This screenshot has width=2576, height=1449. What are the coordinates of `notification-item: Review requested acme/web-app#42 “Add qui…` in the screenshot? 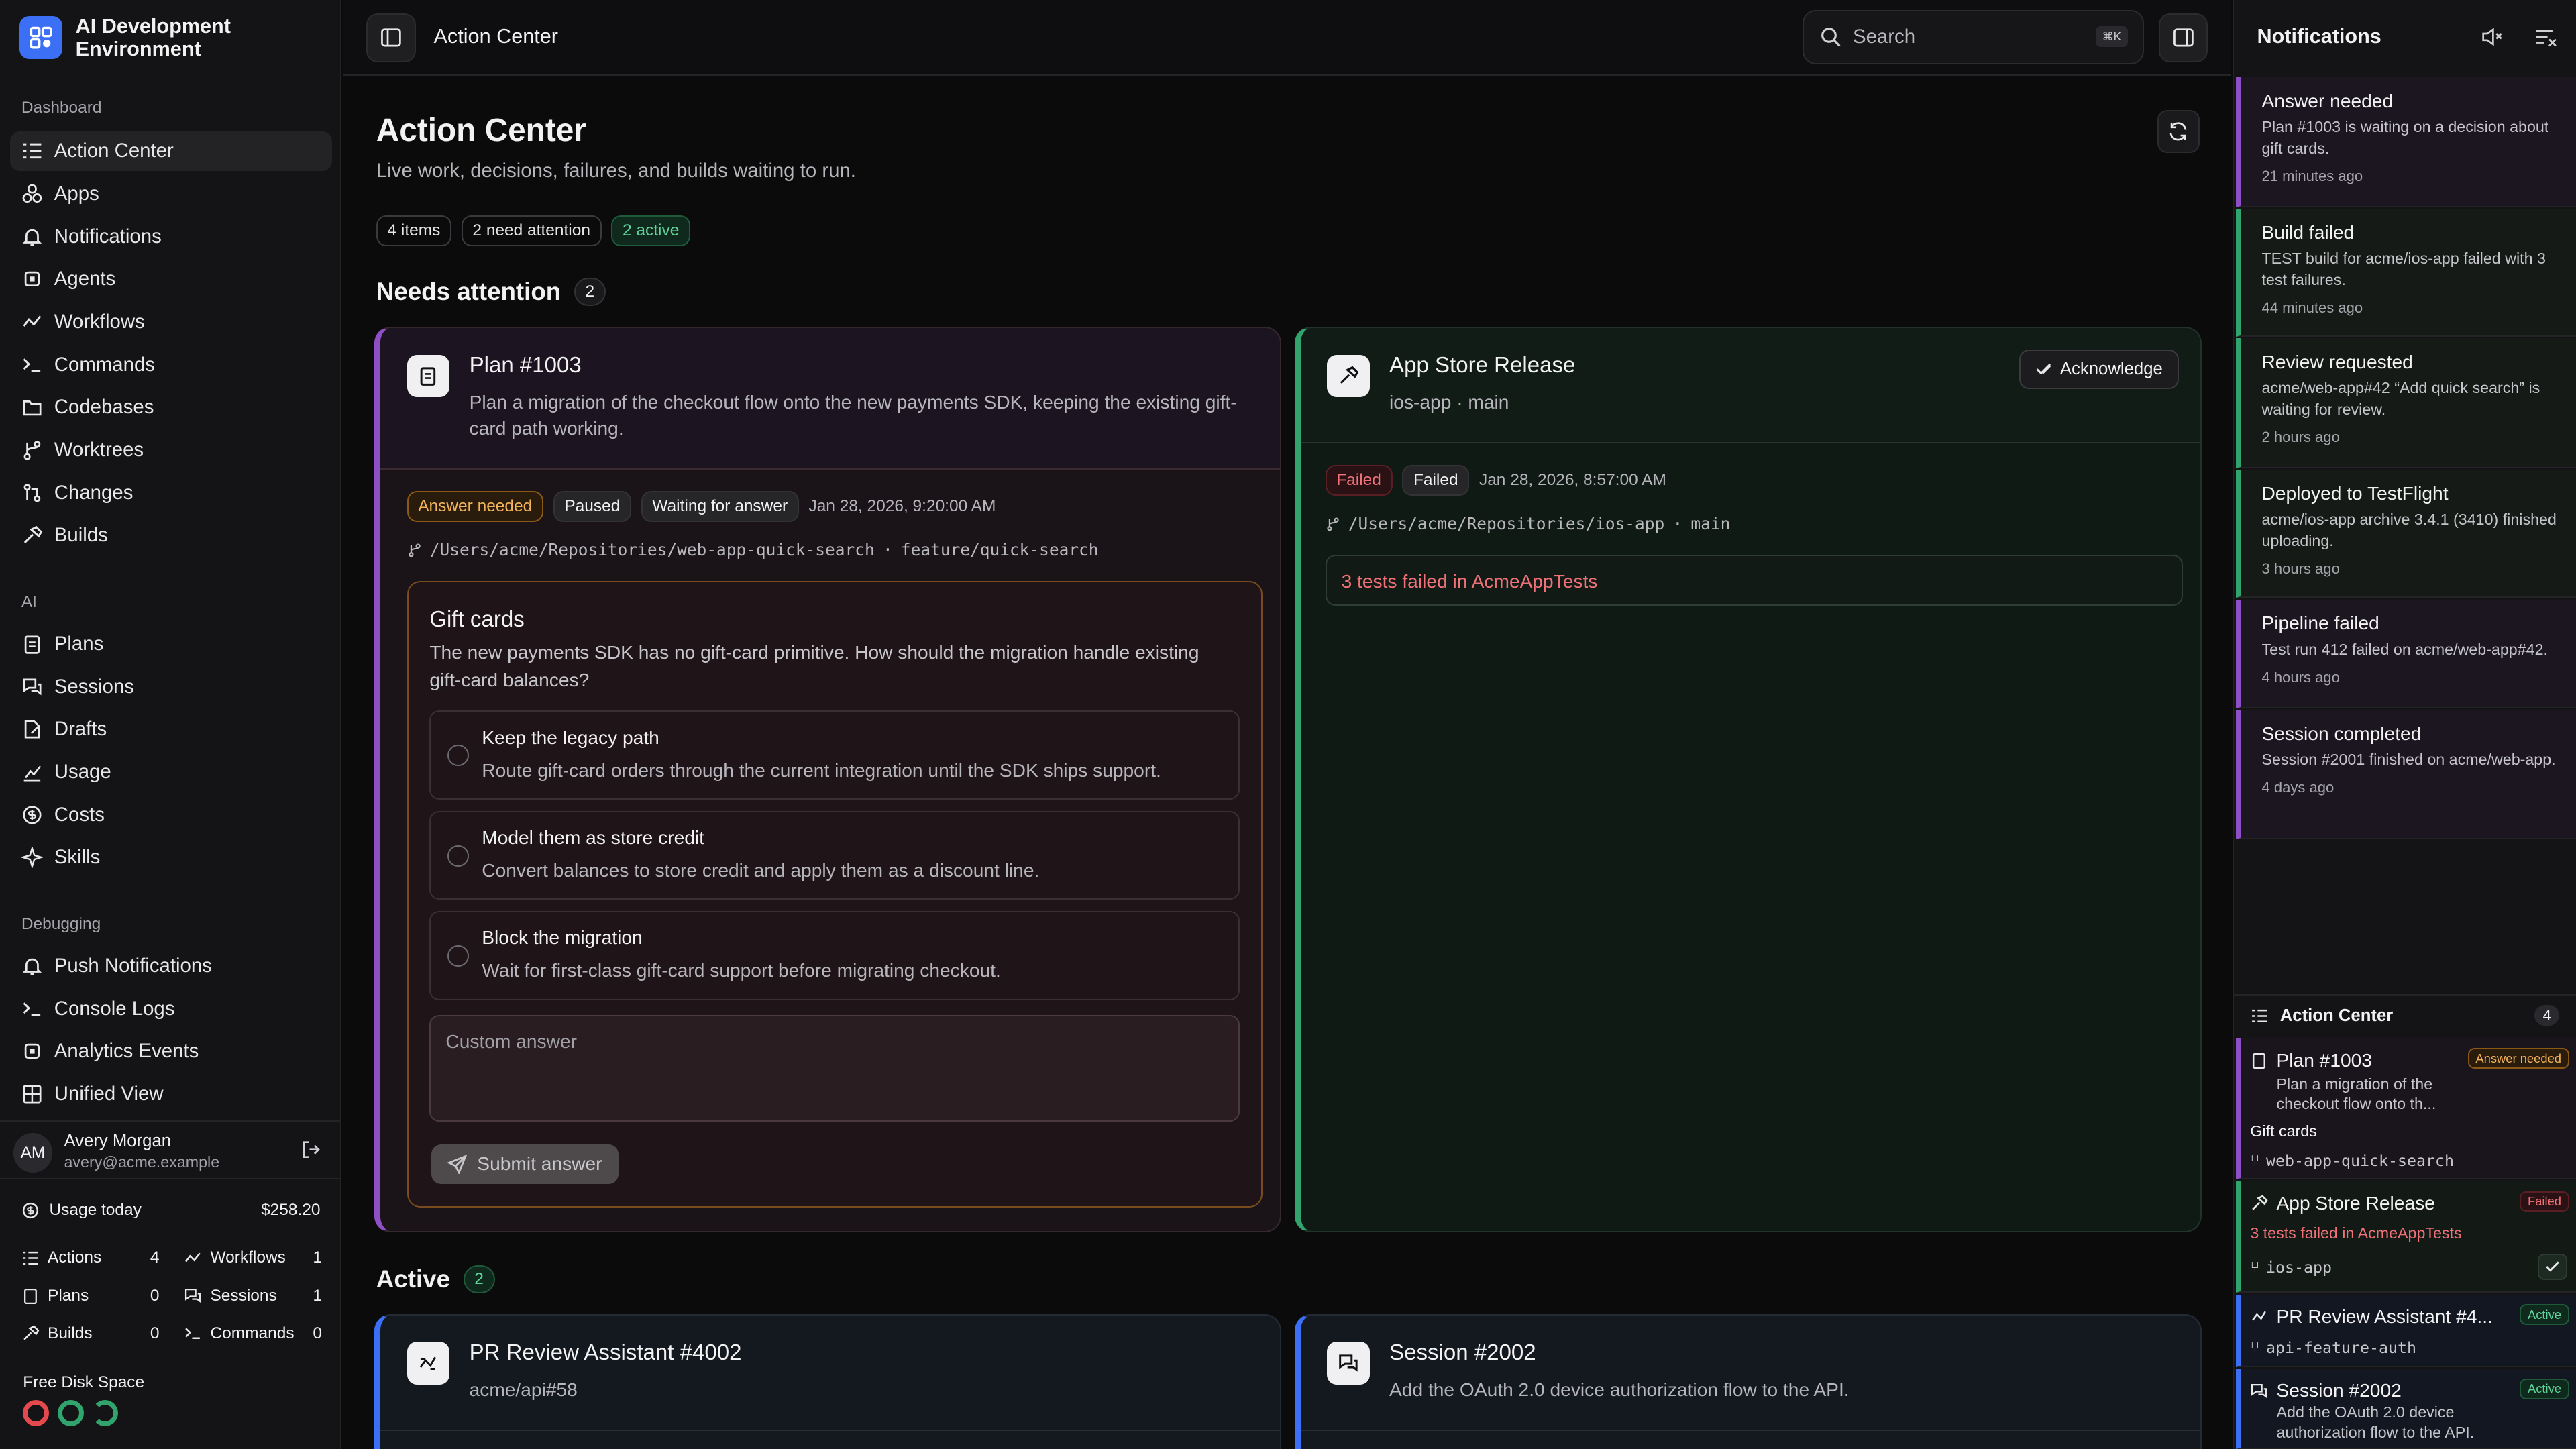 It's located at (2405, 403).